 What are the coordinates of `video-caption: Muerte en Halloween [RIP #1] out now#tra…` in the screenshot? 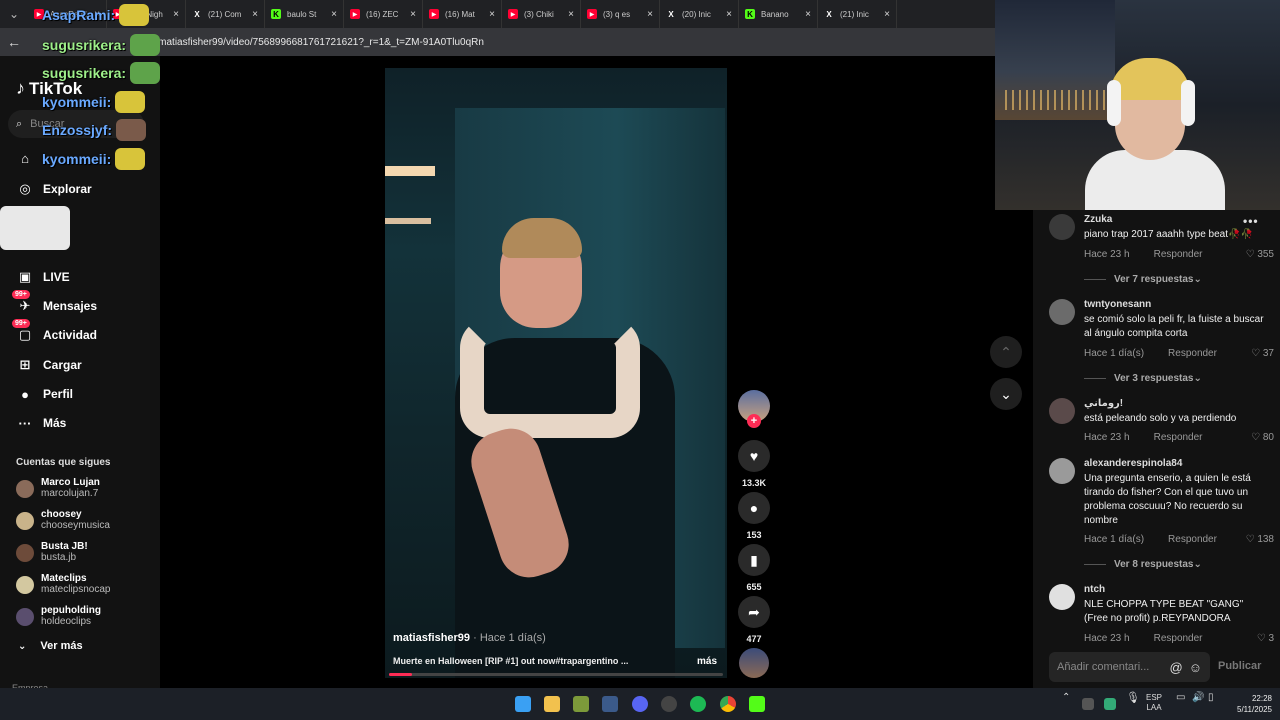 It's located at (511, 661).